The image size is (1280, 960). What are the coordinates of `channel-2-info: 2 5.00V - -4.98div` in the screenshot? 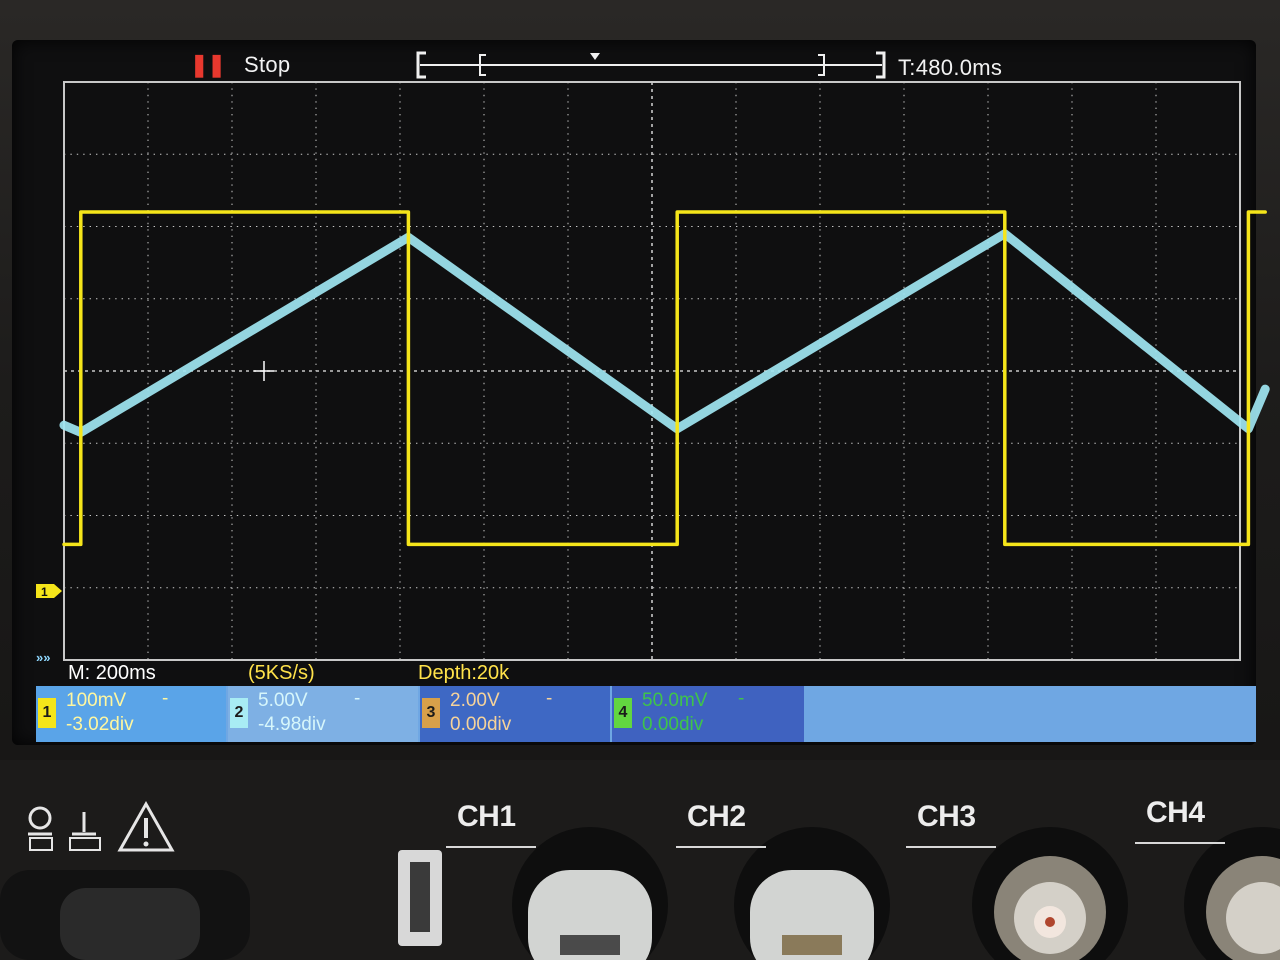 It's located at (323, 714).